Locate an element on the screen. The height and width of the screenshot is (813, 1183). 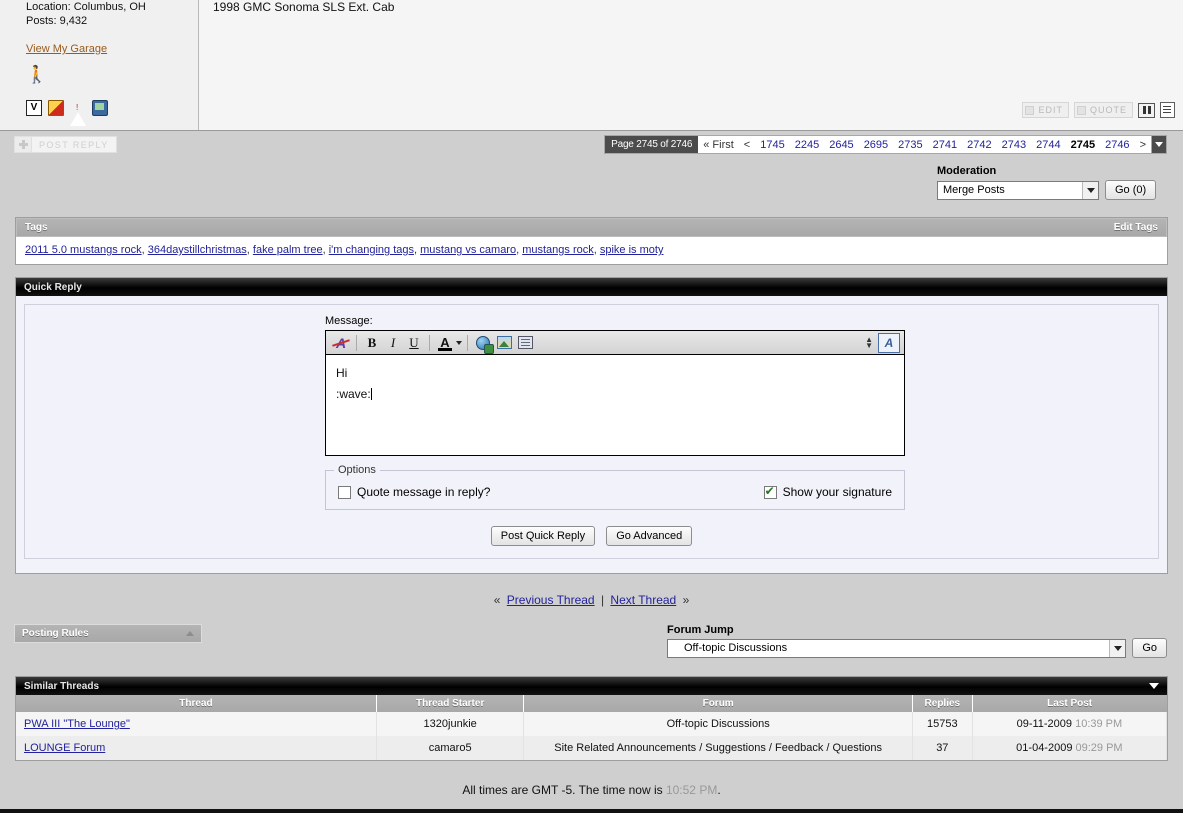
insert-image-icon is located at coordinates (504, 343).